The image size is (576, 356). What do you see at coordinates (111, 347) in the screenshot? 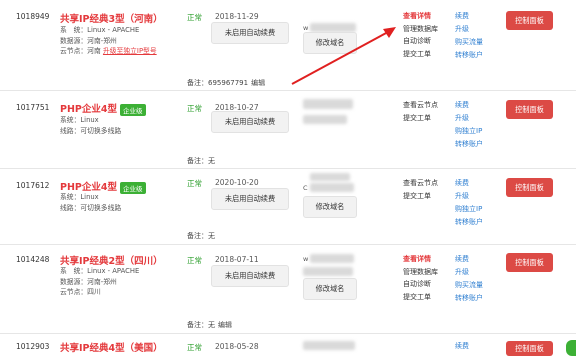
I see `product-name: 共享IP经典4型（美国）` at bounding box center [111, 347].